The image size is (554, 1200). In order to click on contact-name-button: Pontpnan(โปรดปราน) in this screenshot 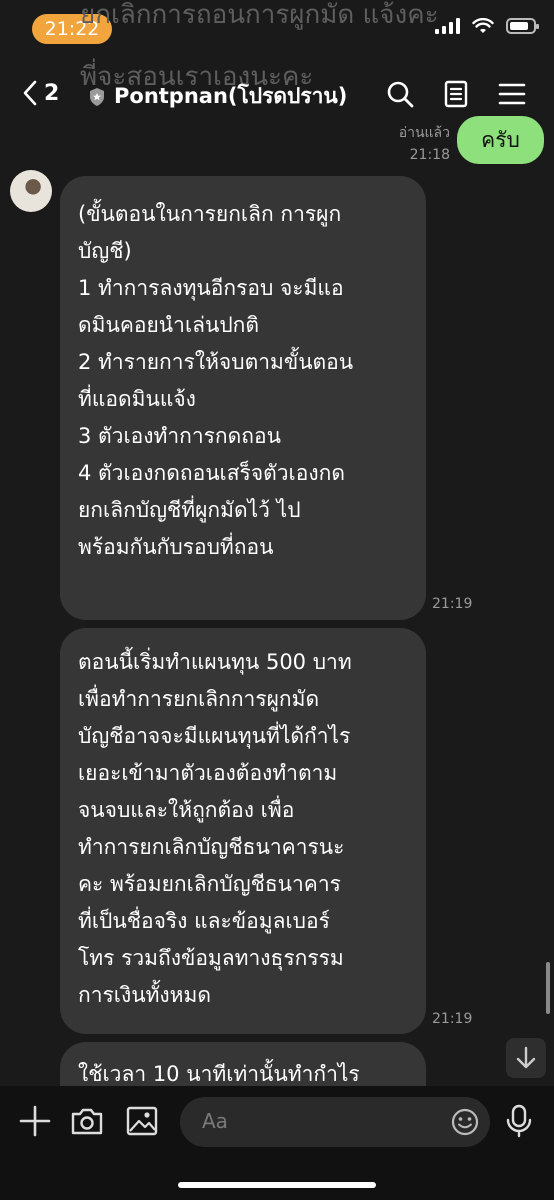, I will do `click(217, 96)`.